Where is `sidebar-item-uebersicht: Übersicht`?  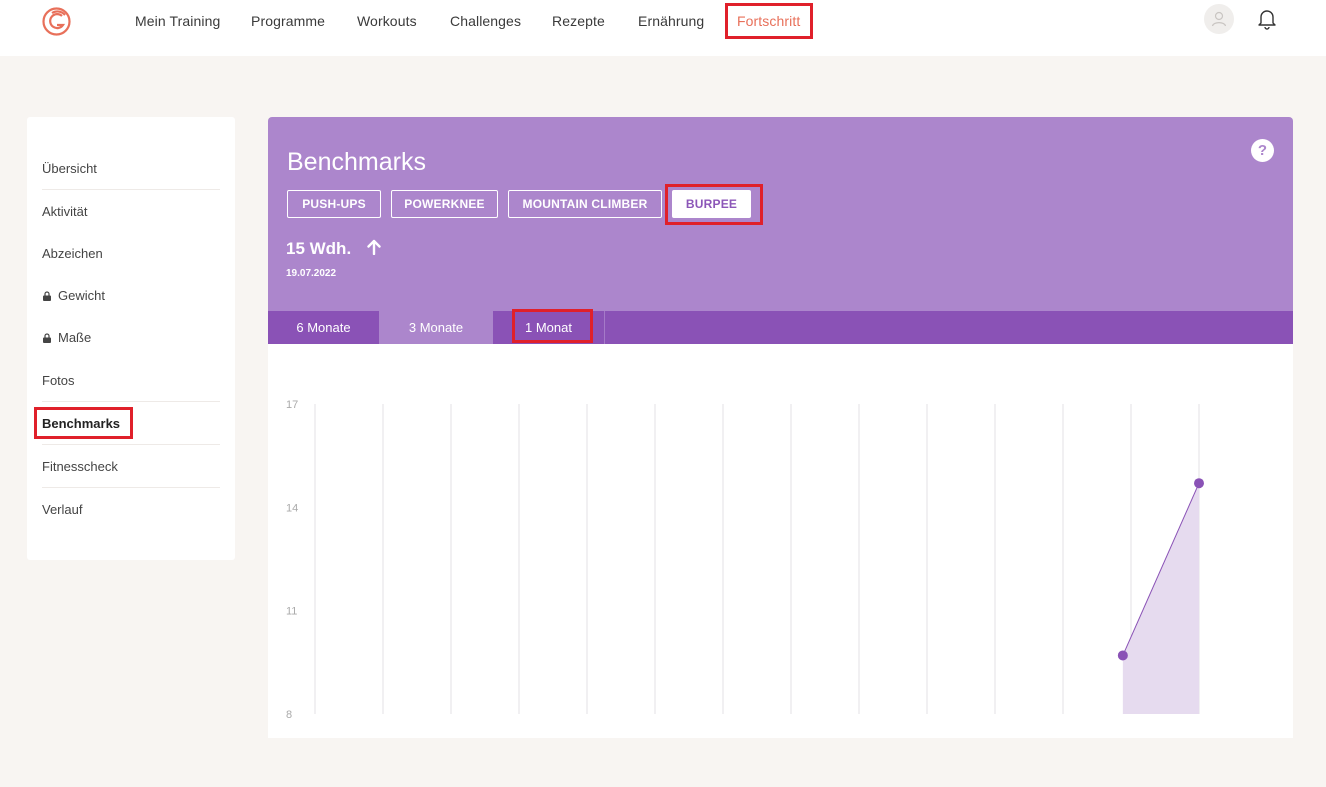 sidebar-item-uebersicht: Übersicht is located at coordinates (131, 168).